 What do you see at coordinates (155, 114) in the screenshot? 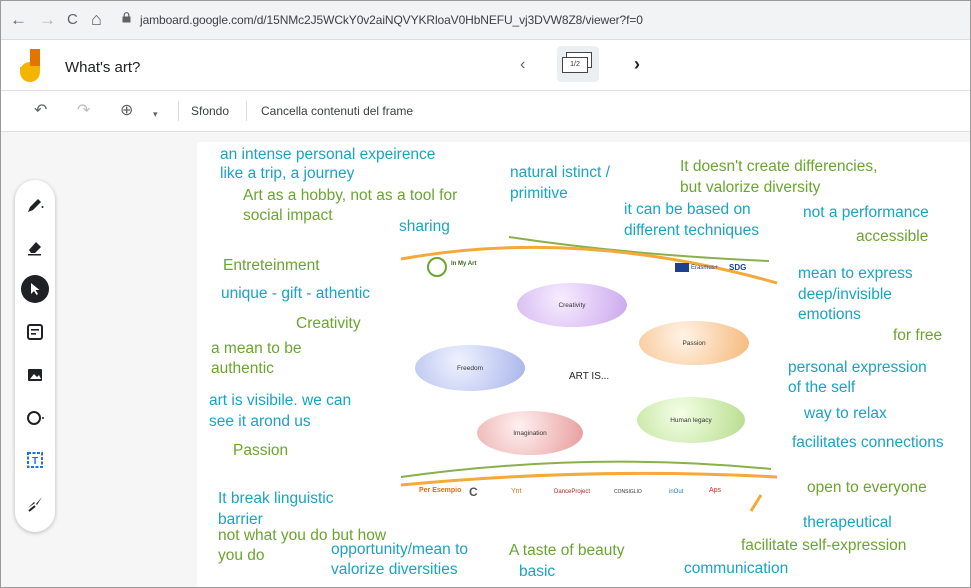
I see `zoom-dropdown-icon: ▾` at bounding box center [155, 114].